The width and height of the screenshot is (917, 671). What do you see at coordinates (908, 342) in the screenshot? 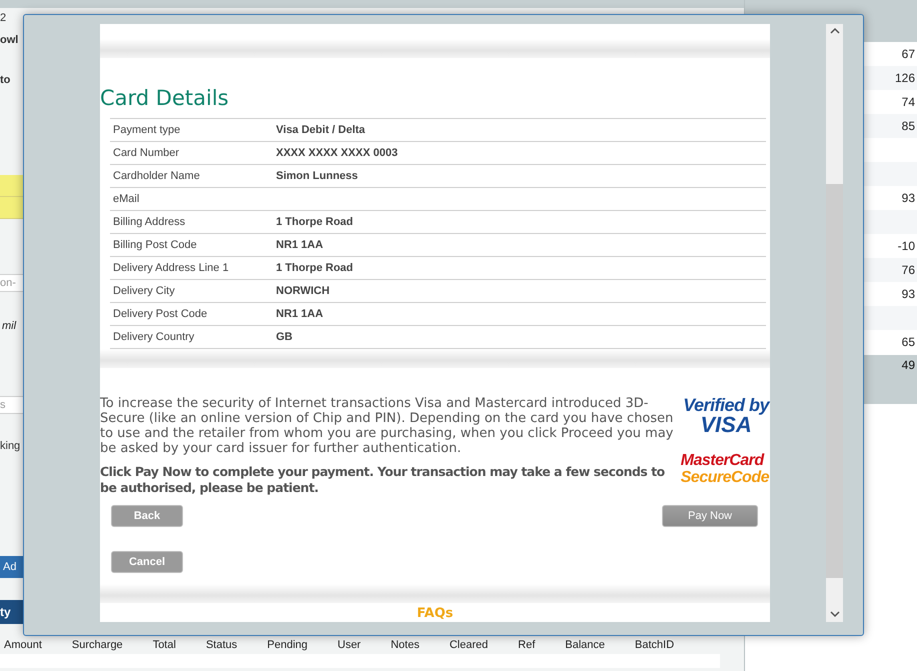
I see `amount-cell-text: 65` at bounding box center [908, 342].